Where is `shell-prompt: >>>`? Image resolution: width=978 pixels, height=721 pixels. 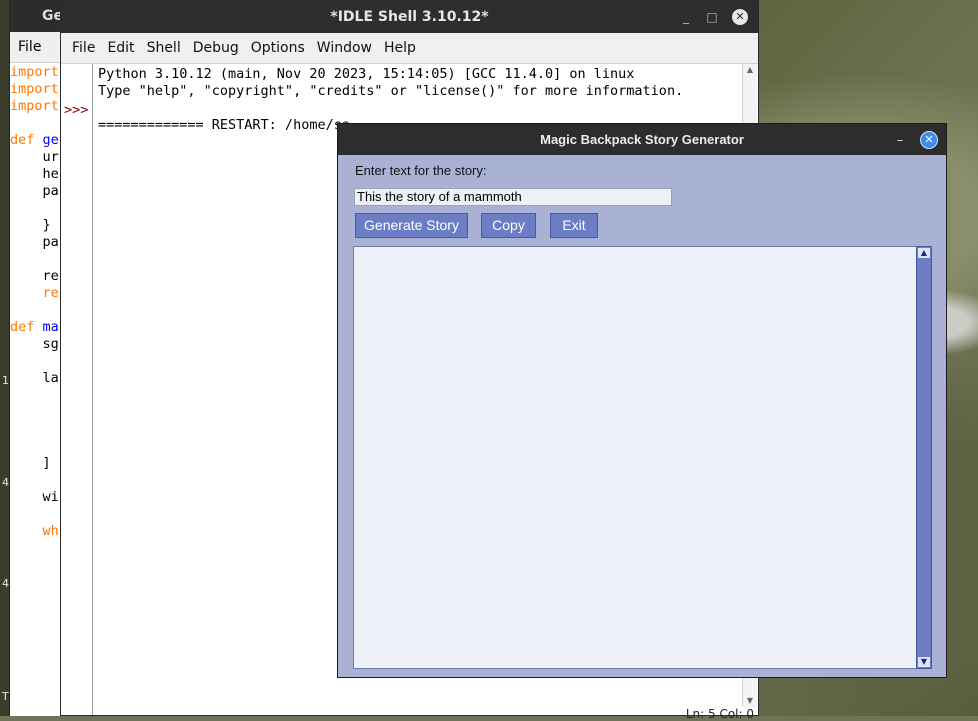
shell-prompt: >>> is located at coordinates (76, 110).